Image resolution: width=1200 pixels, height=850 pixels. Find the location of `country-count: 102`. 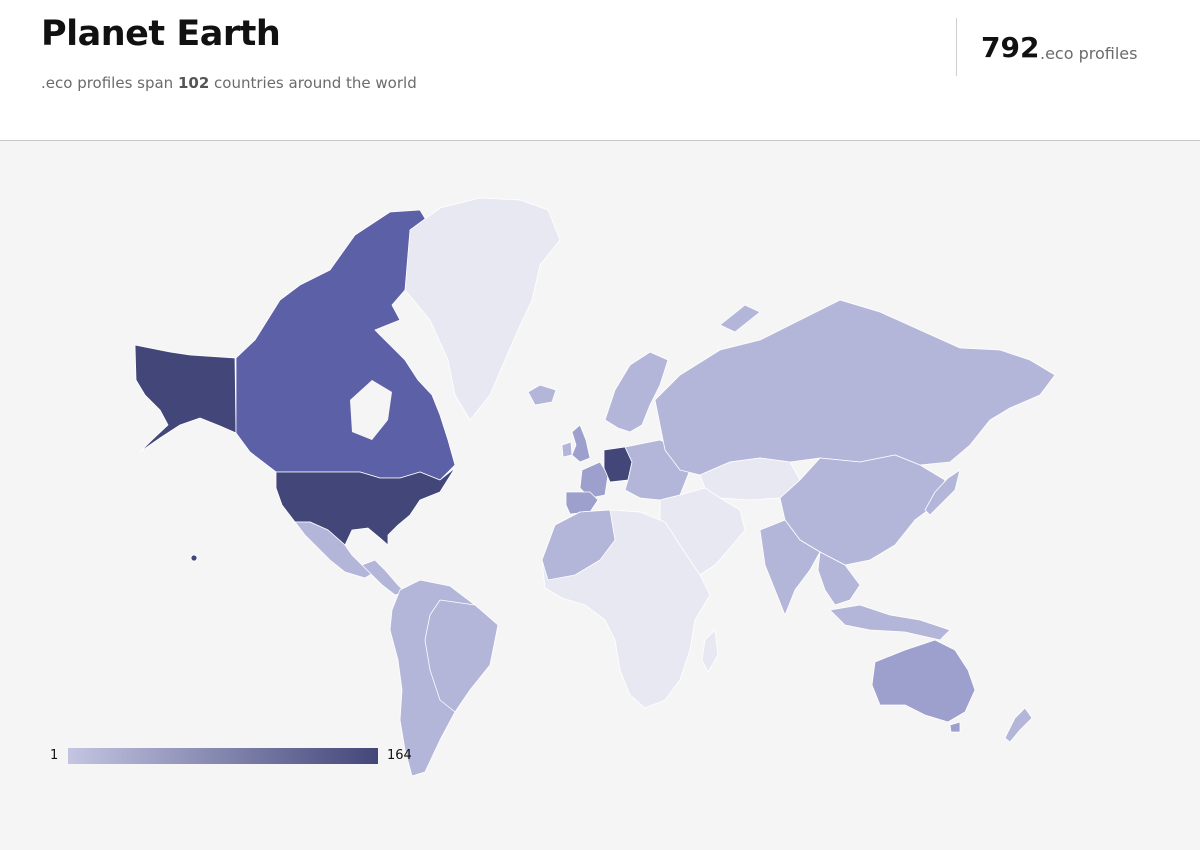

country-count: 102 is located at coordinates (193, 83).